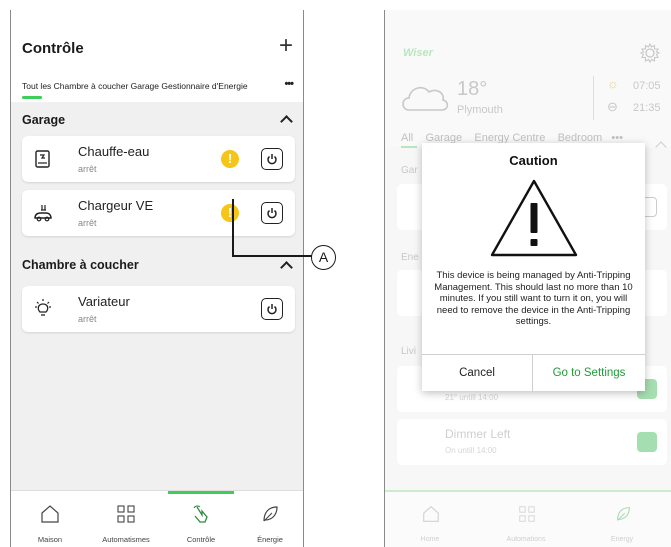 This screenshot has height=547, width=671. I want to click on nav-item-automations: Automations, so click(526, 519).